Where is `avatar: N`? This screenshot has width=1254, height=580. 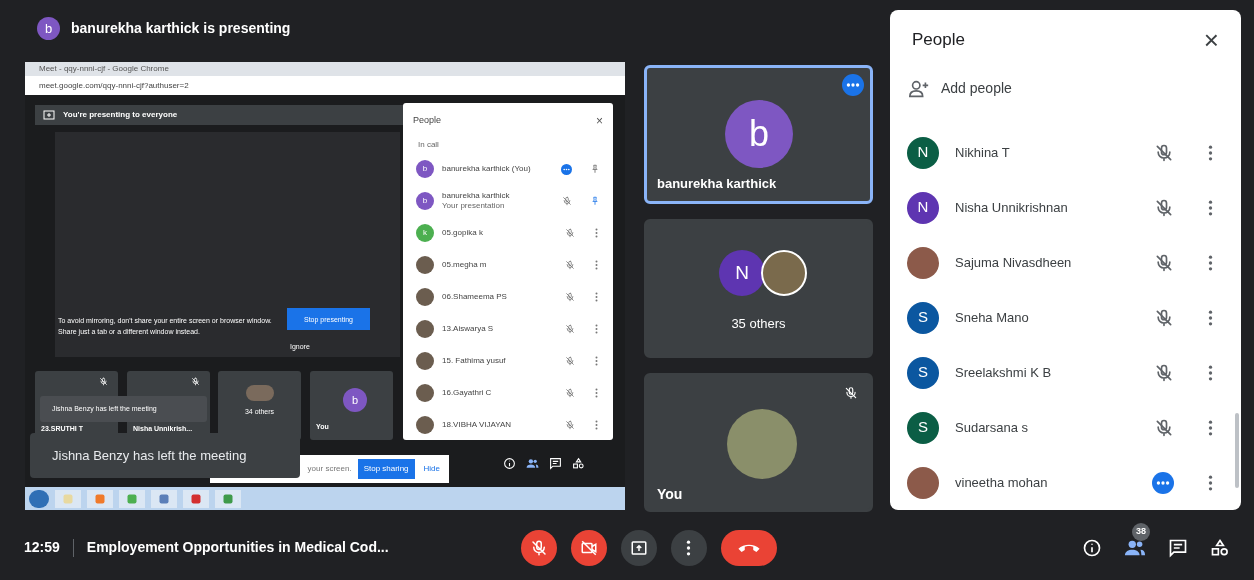
avatar: N is located at coordinates (923, 152).